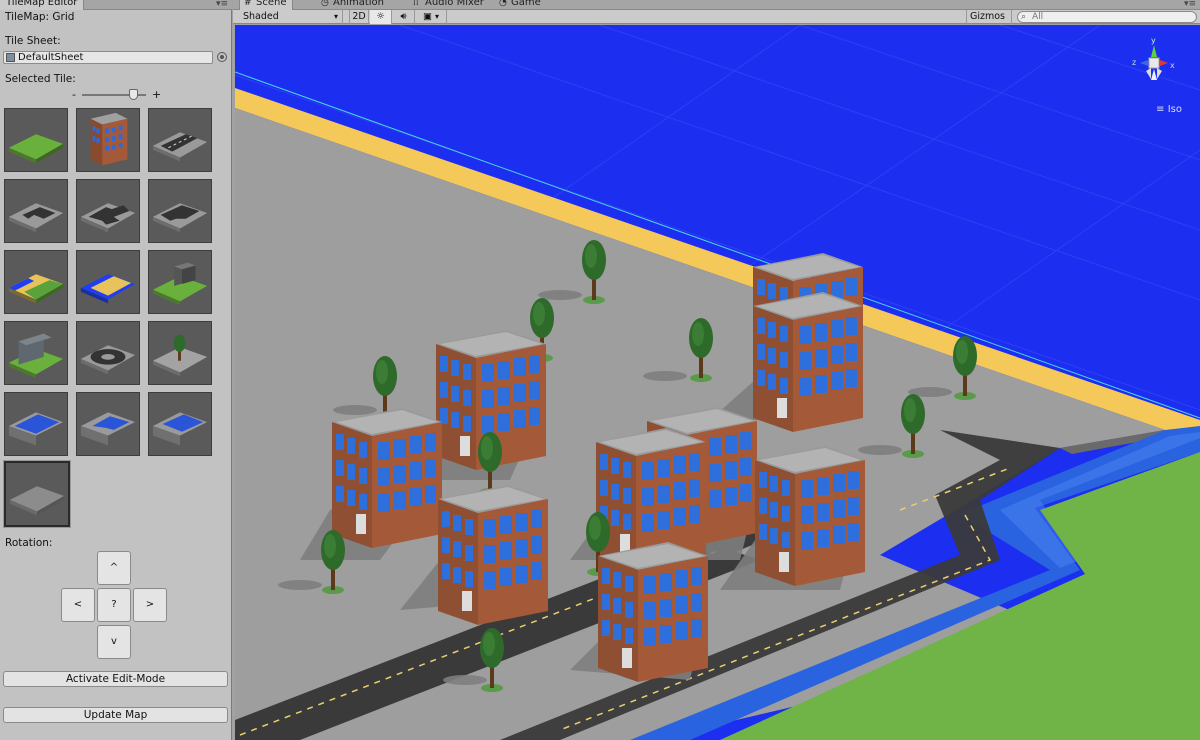  What do you see at coordinates (29, 543) in the screenshot?
I see `rotation-label: Rotation:` at bounding box center [29, 543].